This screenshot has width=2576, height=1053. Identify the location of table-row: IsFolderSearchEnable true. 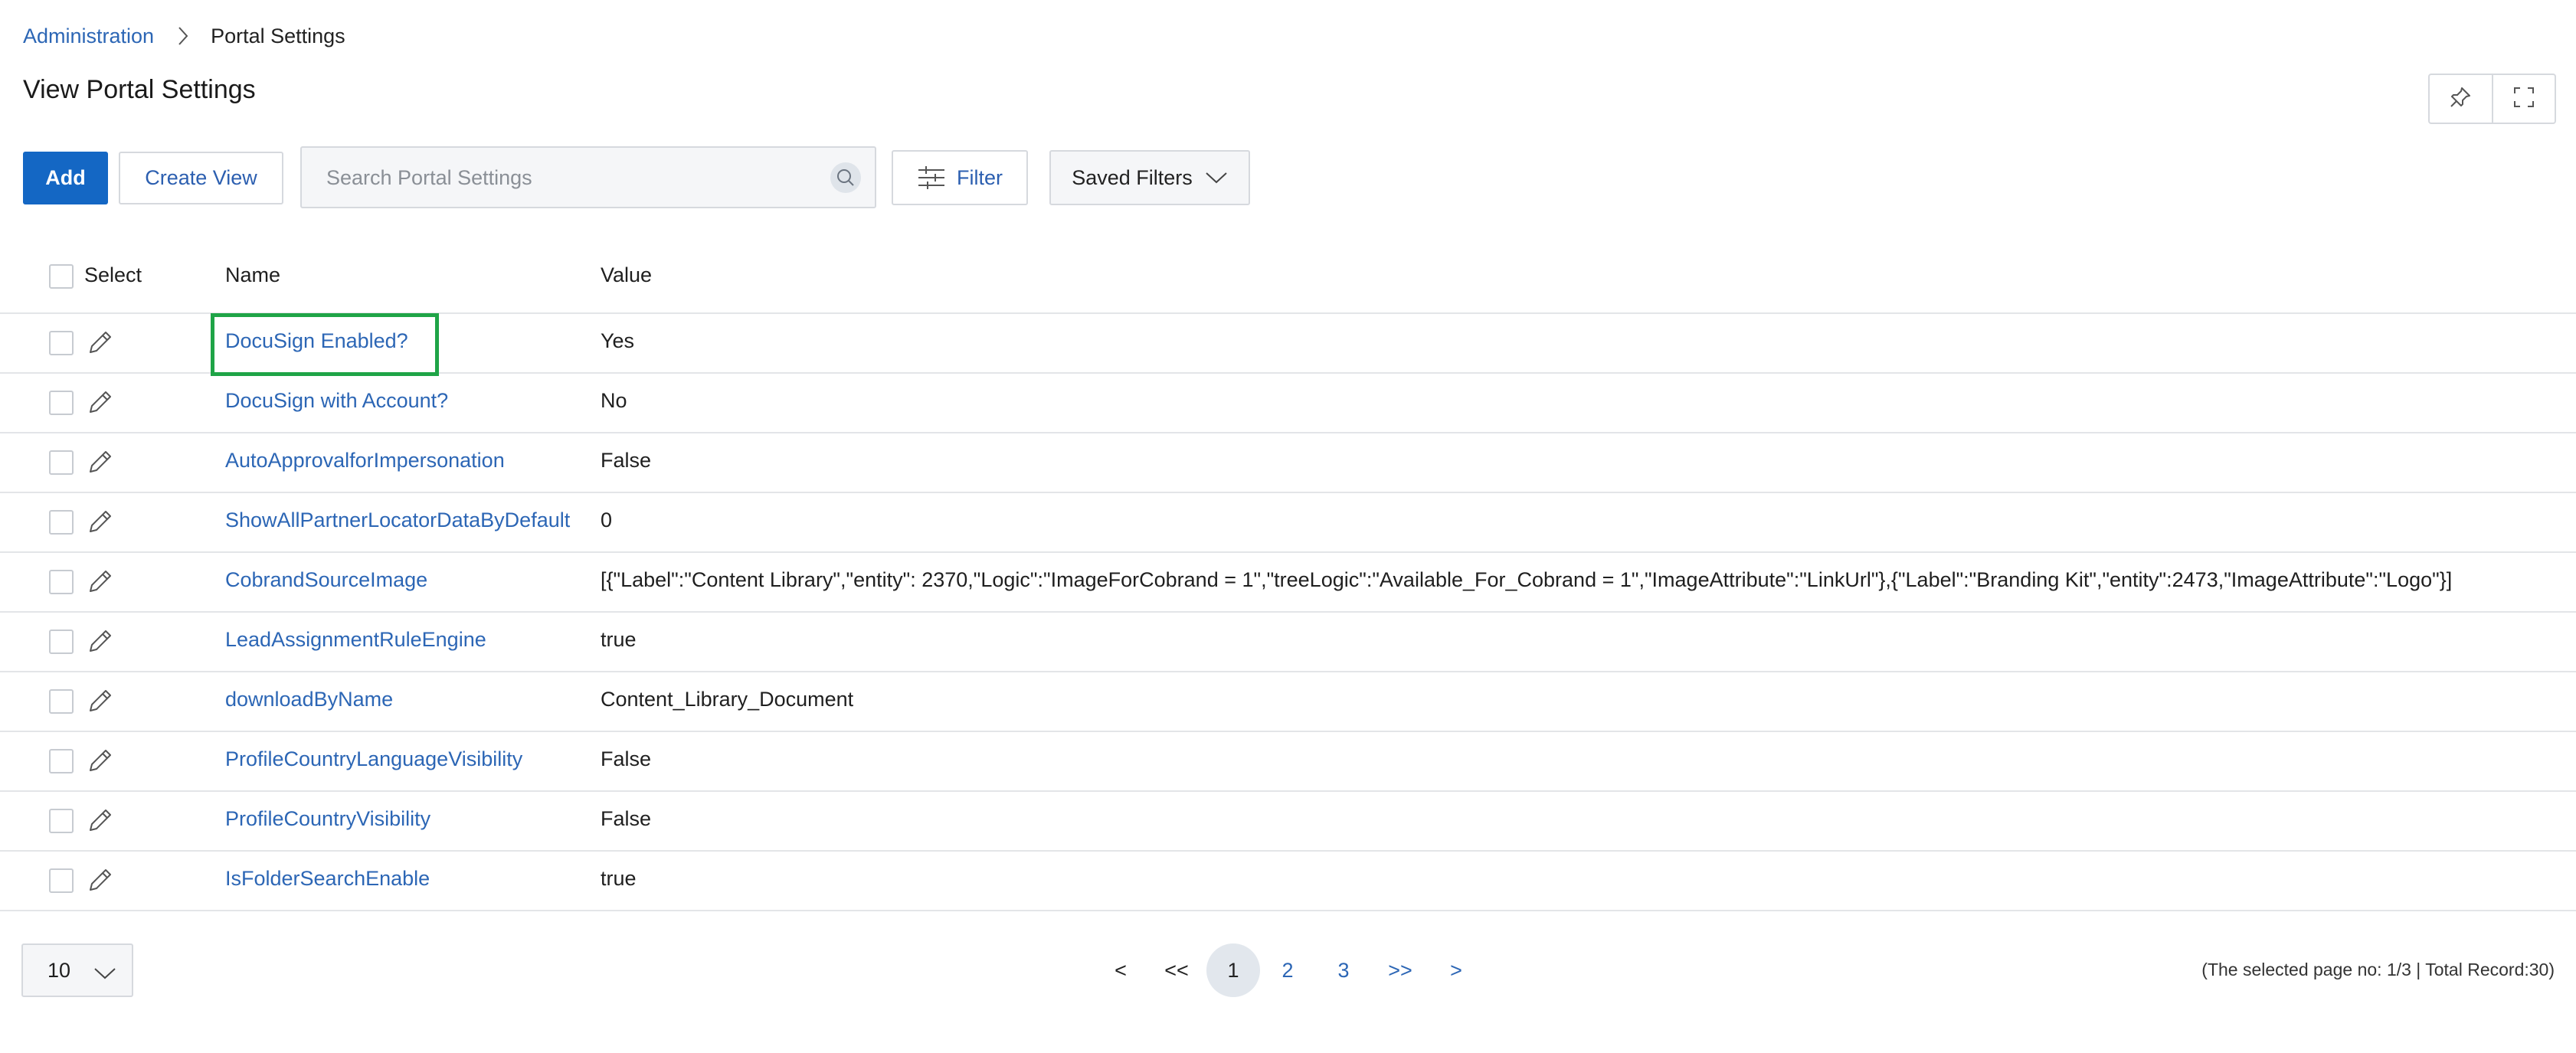
(1288, 881).